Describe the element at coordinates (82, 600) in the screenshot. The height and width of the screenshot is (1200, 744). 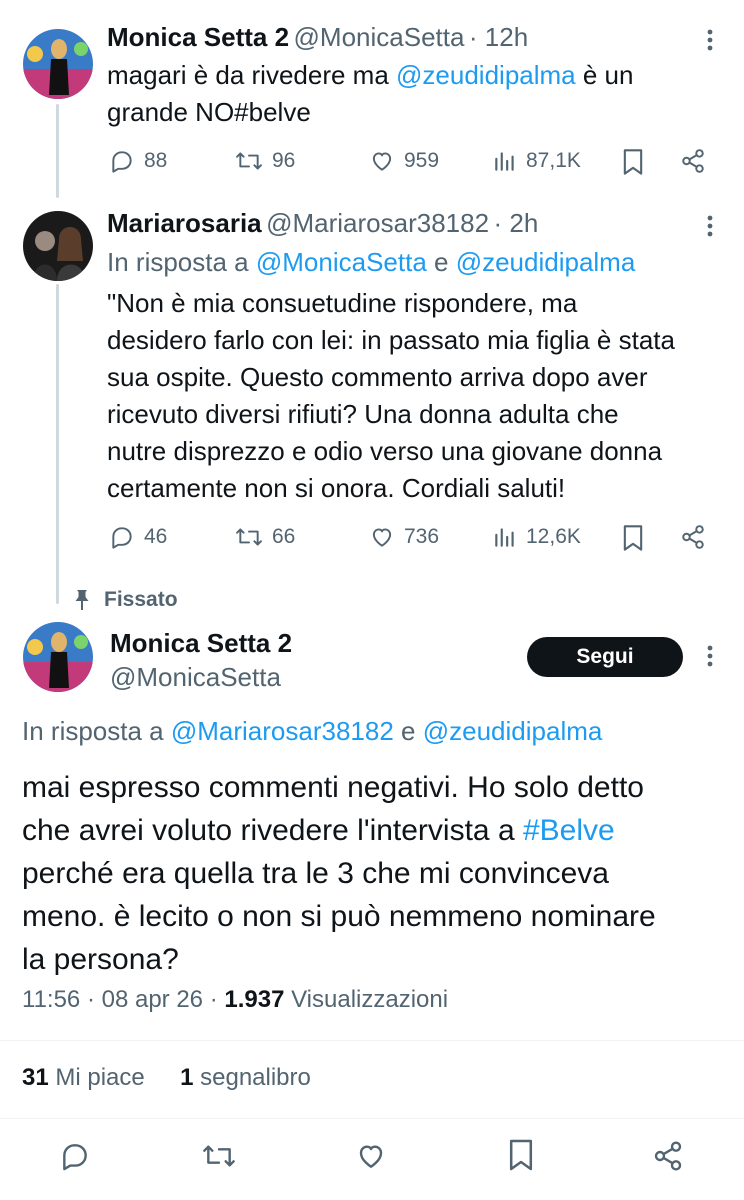
I see `pin-icon` at that location.